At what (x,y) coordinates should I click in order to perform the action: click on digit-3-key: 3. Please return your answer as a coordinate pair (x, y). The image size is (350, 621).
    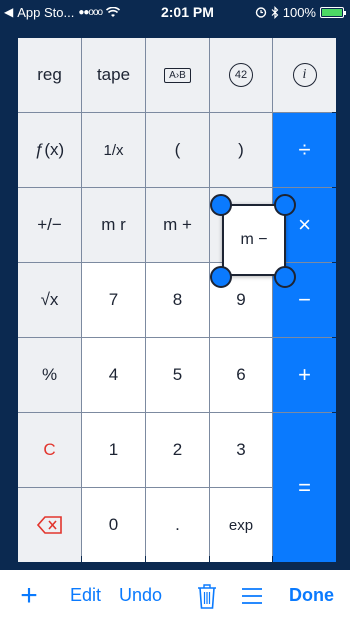
    Looking at the image, I should click on (241, 450).